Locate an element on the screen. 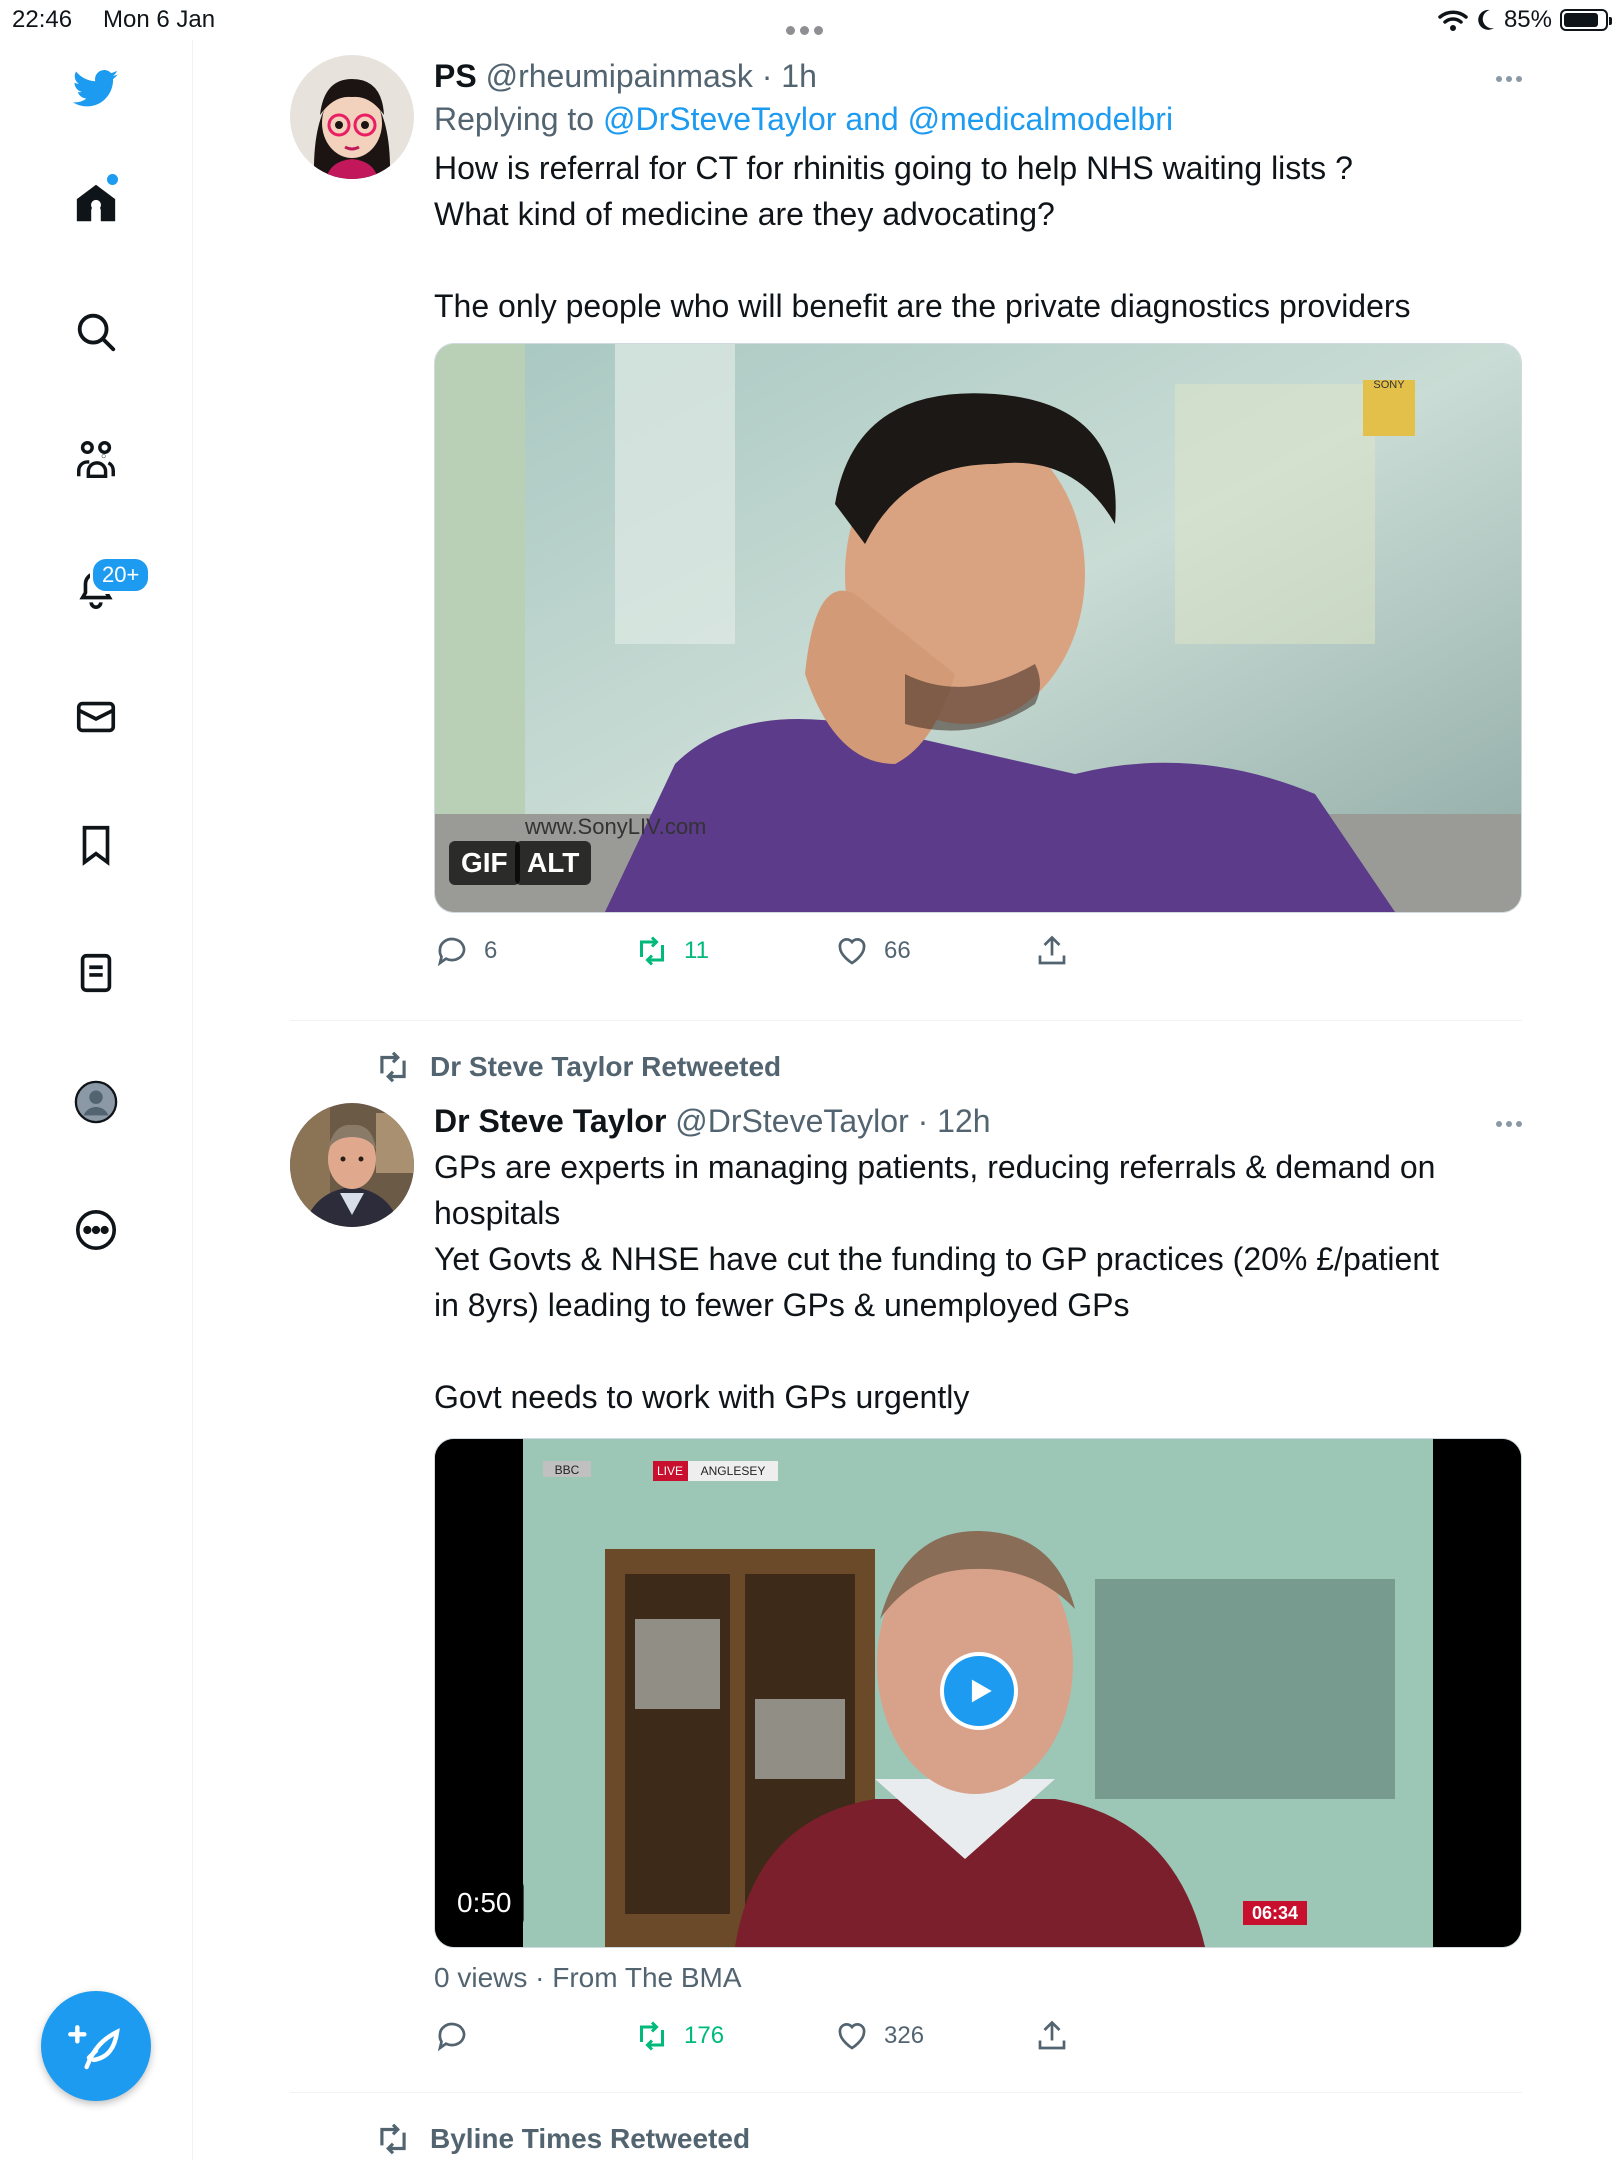 The width and height of the screenshot is (1620, 2160). timestamp: · 1h is located at coordinates (789, 76).